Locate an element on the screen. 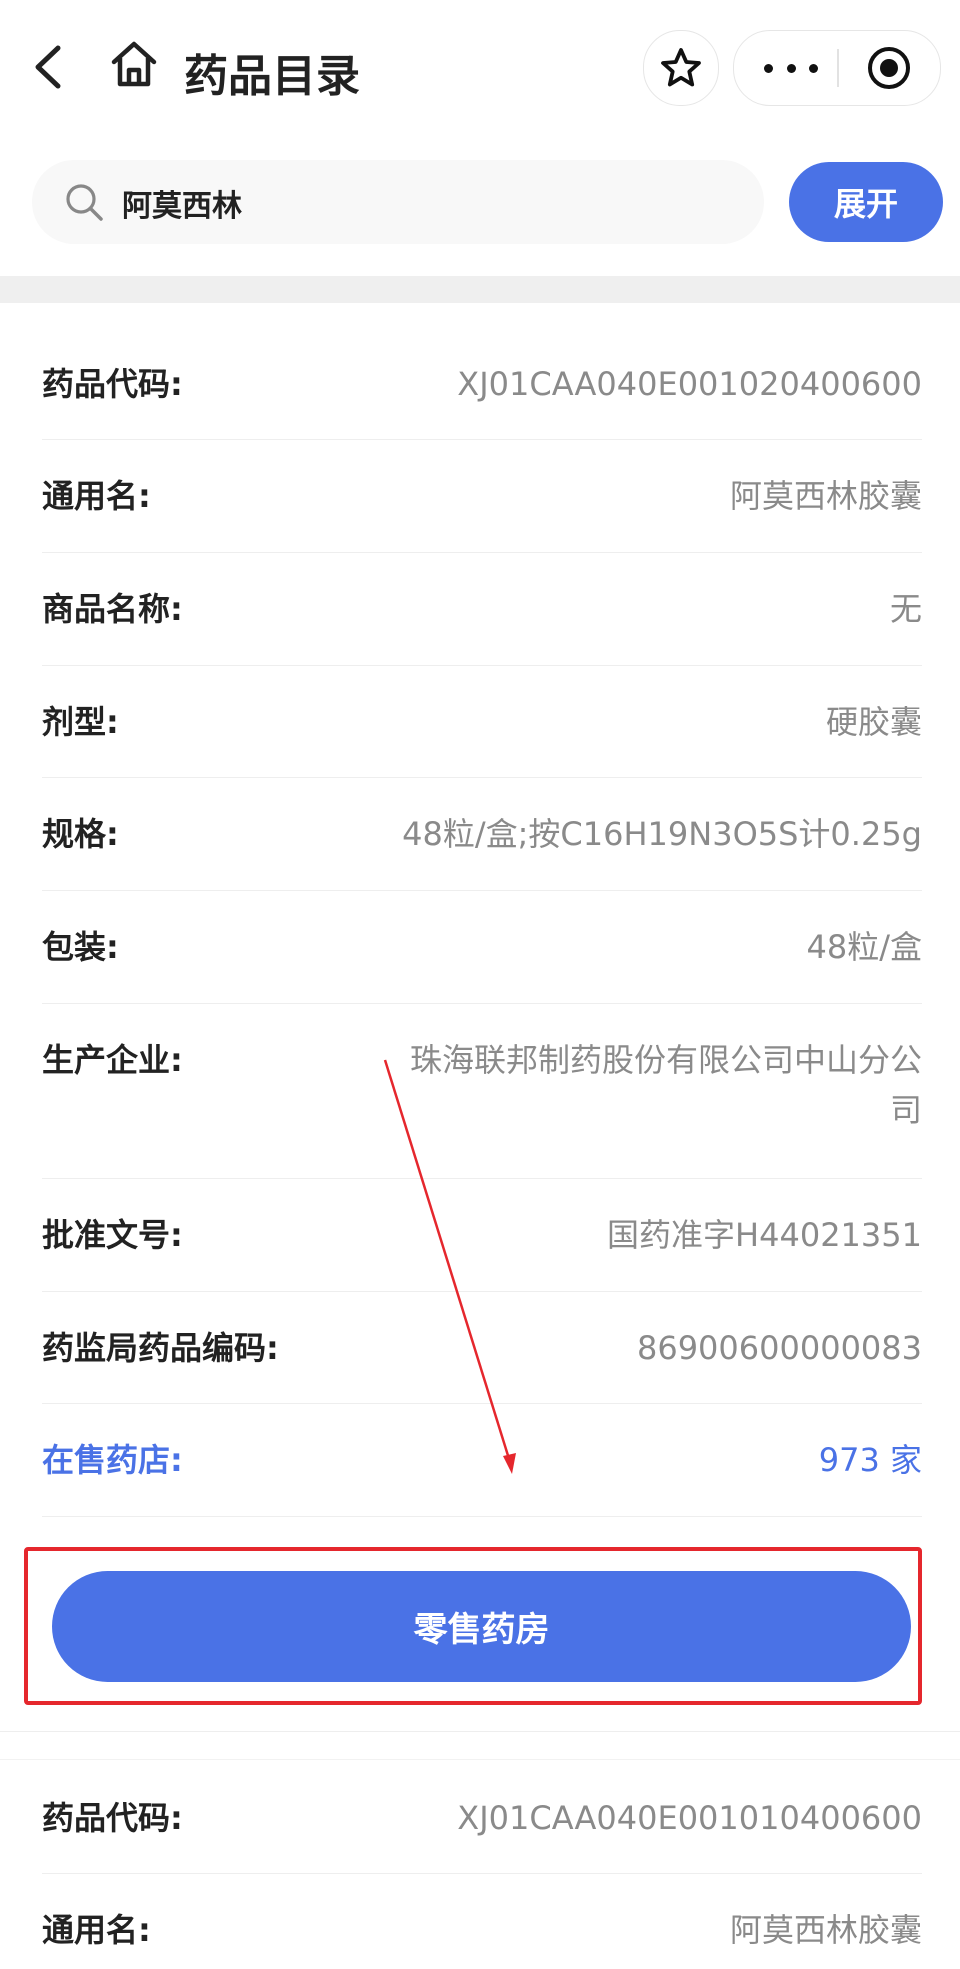 The height and width of the screenshot is (1969, 960). row-value: 珠海联邦制药股份有限公司中山分公司 is located at coordinates (665, 1085).